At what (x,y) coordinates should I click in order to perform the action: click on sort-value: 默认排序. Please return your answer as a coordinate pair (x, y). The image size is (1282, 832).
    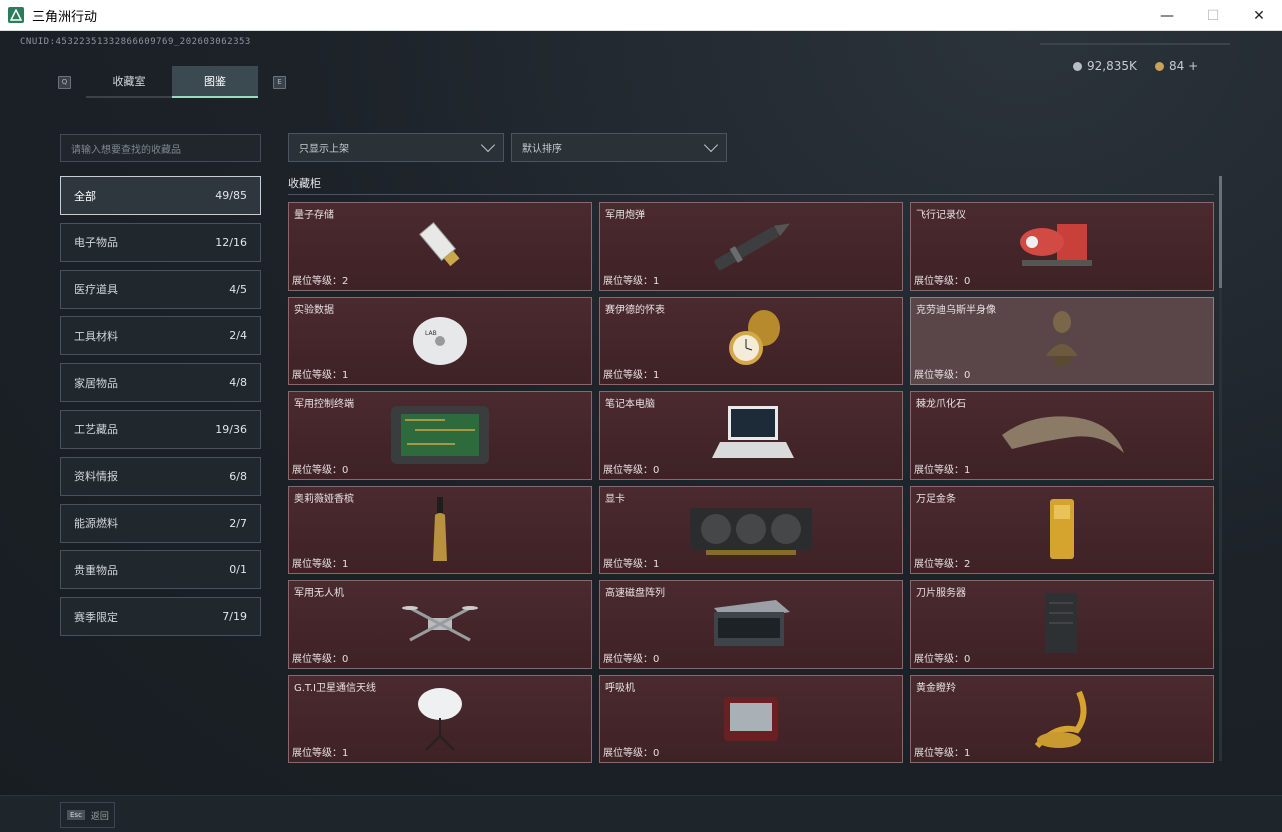
    Looking at the image, I should click on (542, 149).